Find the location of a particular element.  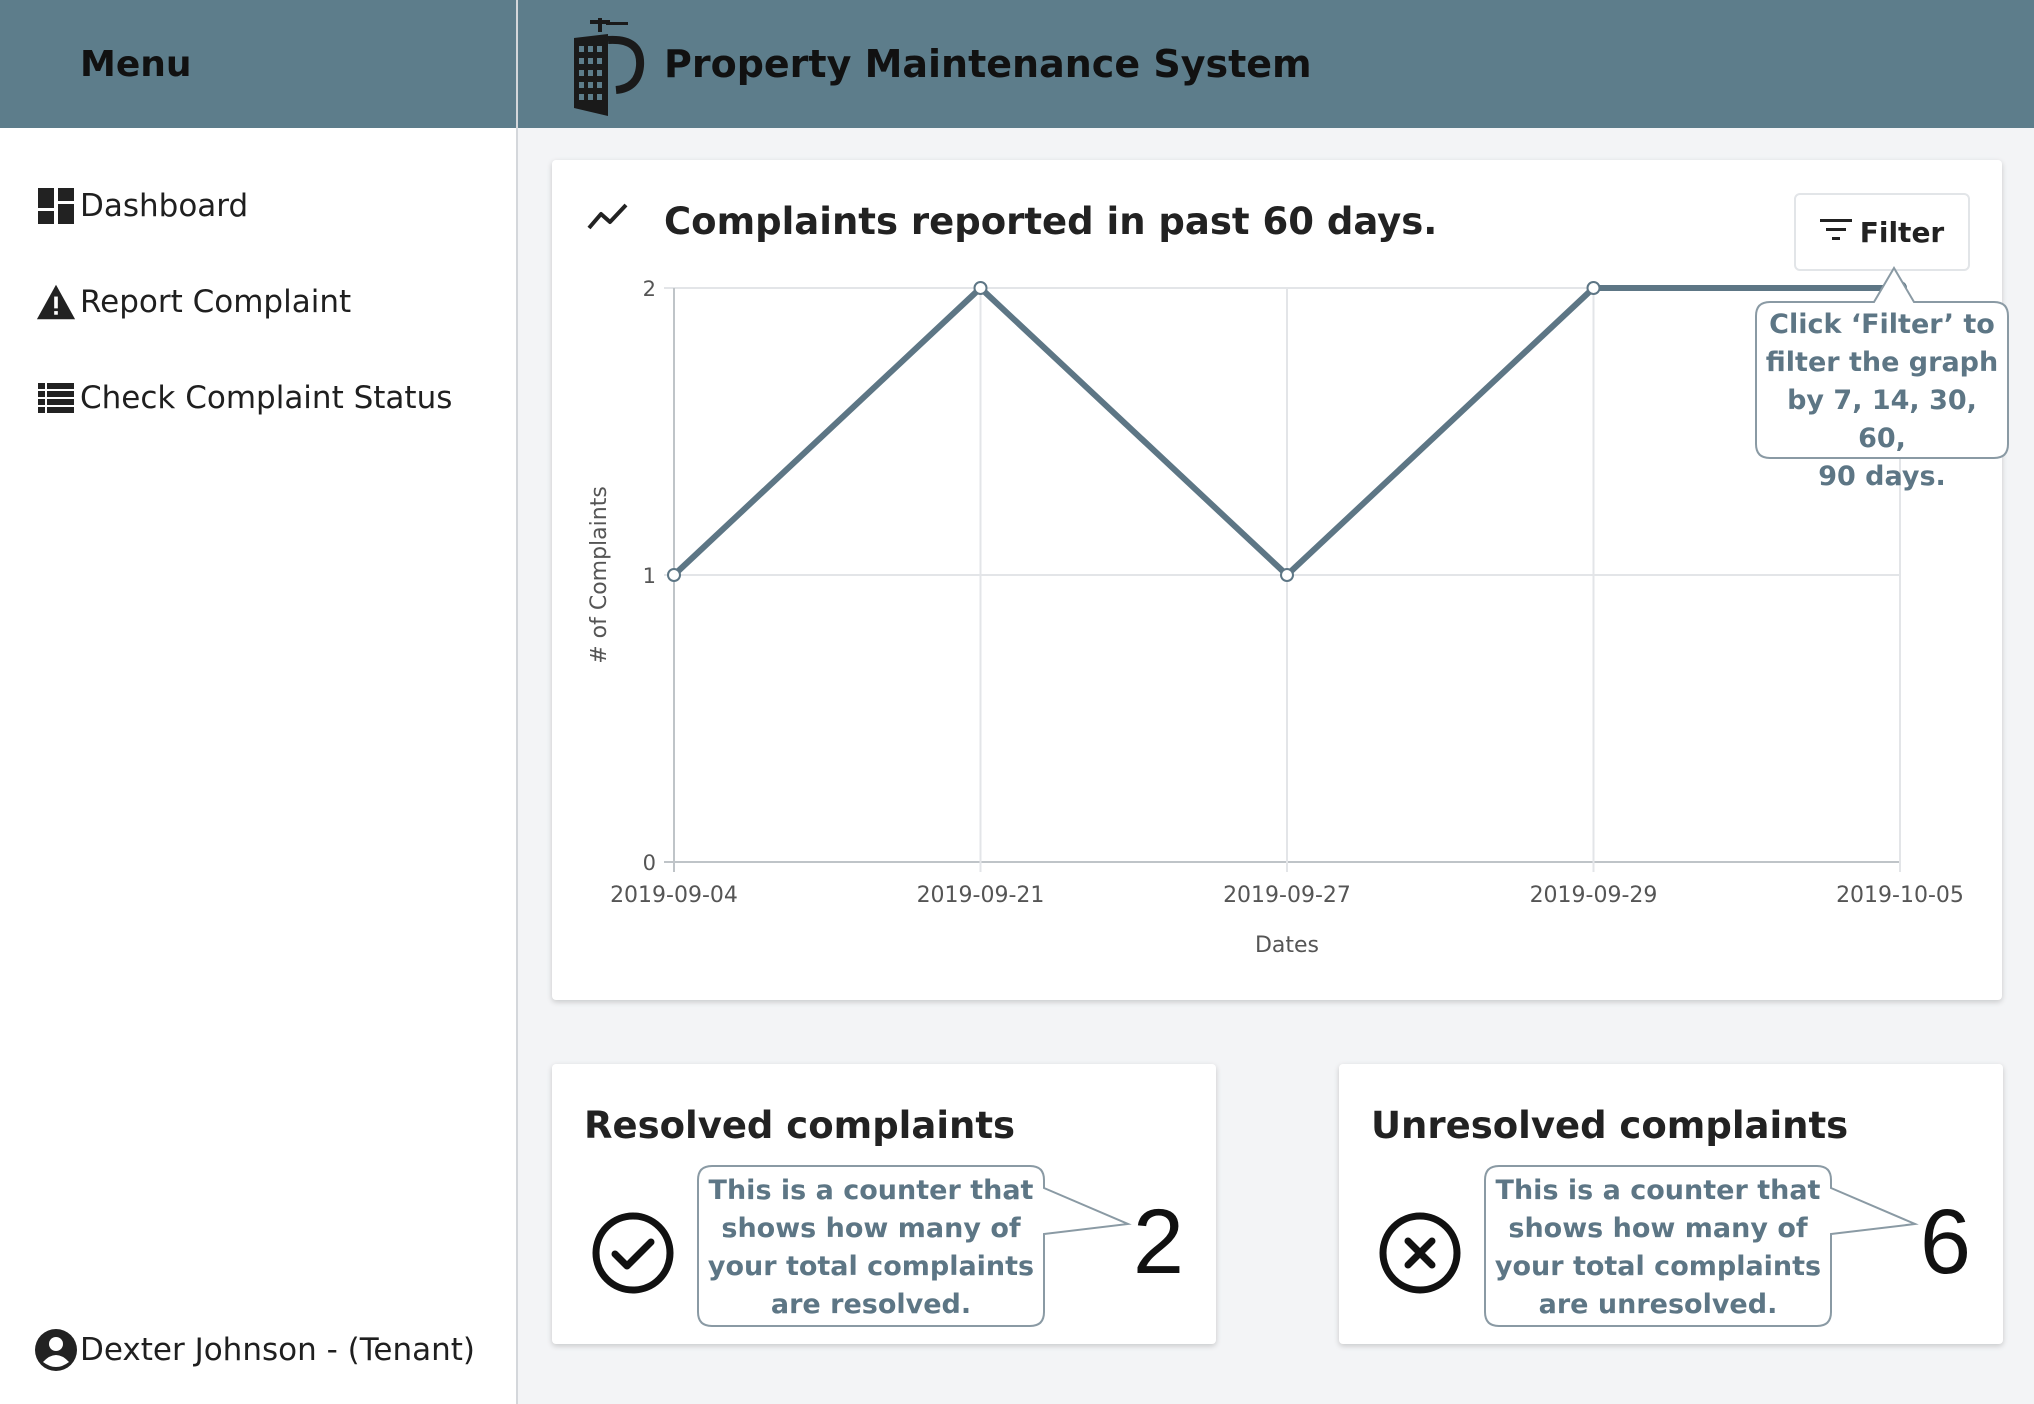

sidebar-item-dashboard: Dashboard is located at coordinates (258, 206).